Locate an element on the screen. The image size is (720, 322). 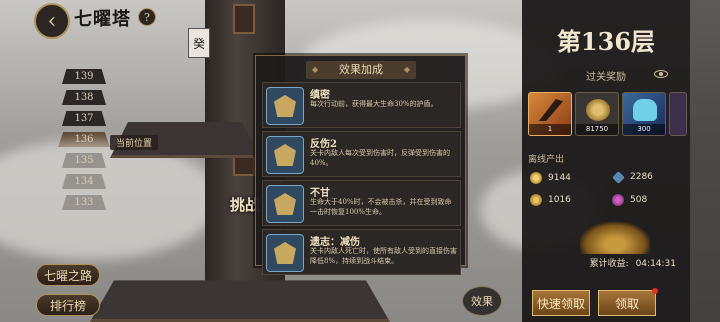
popup-title: 效果加成 is located at coordinates (361, 70).